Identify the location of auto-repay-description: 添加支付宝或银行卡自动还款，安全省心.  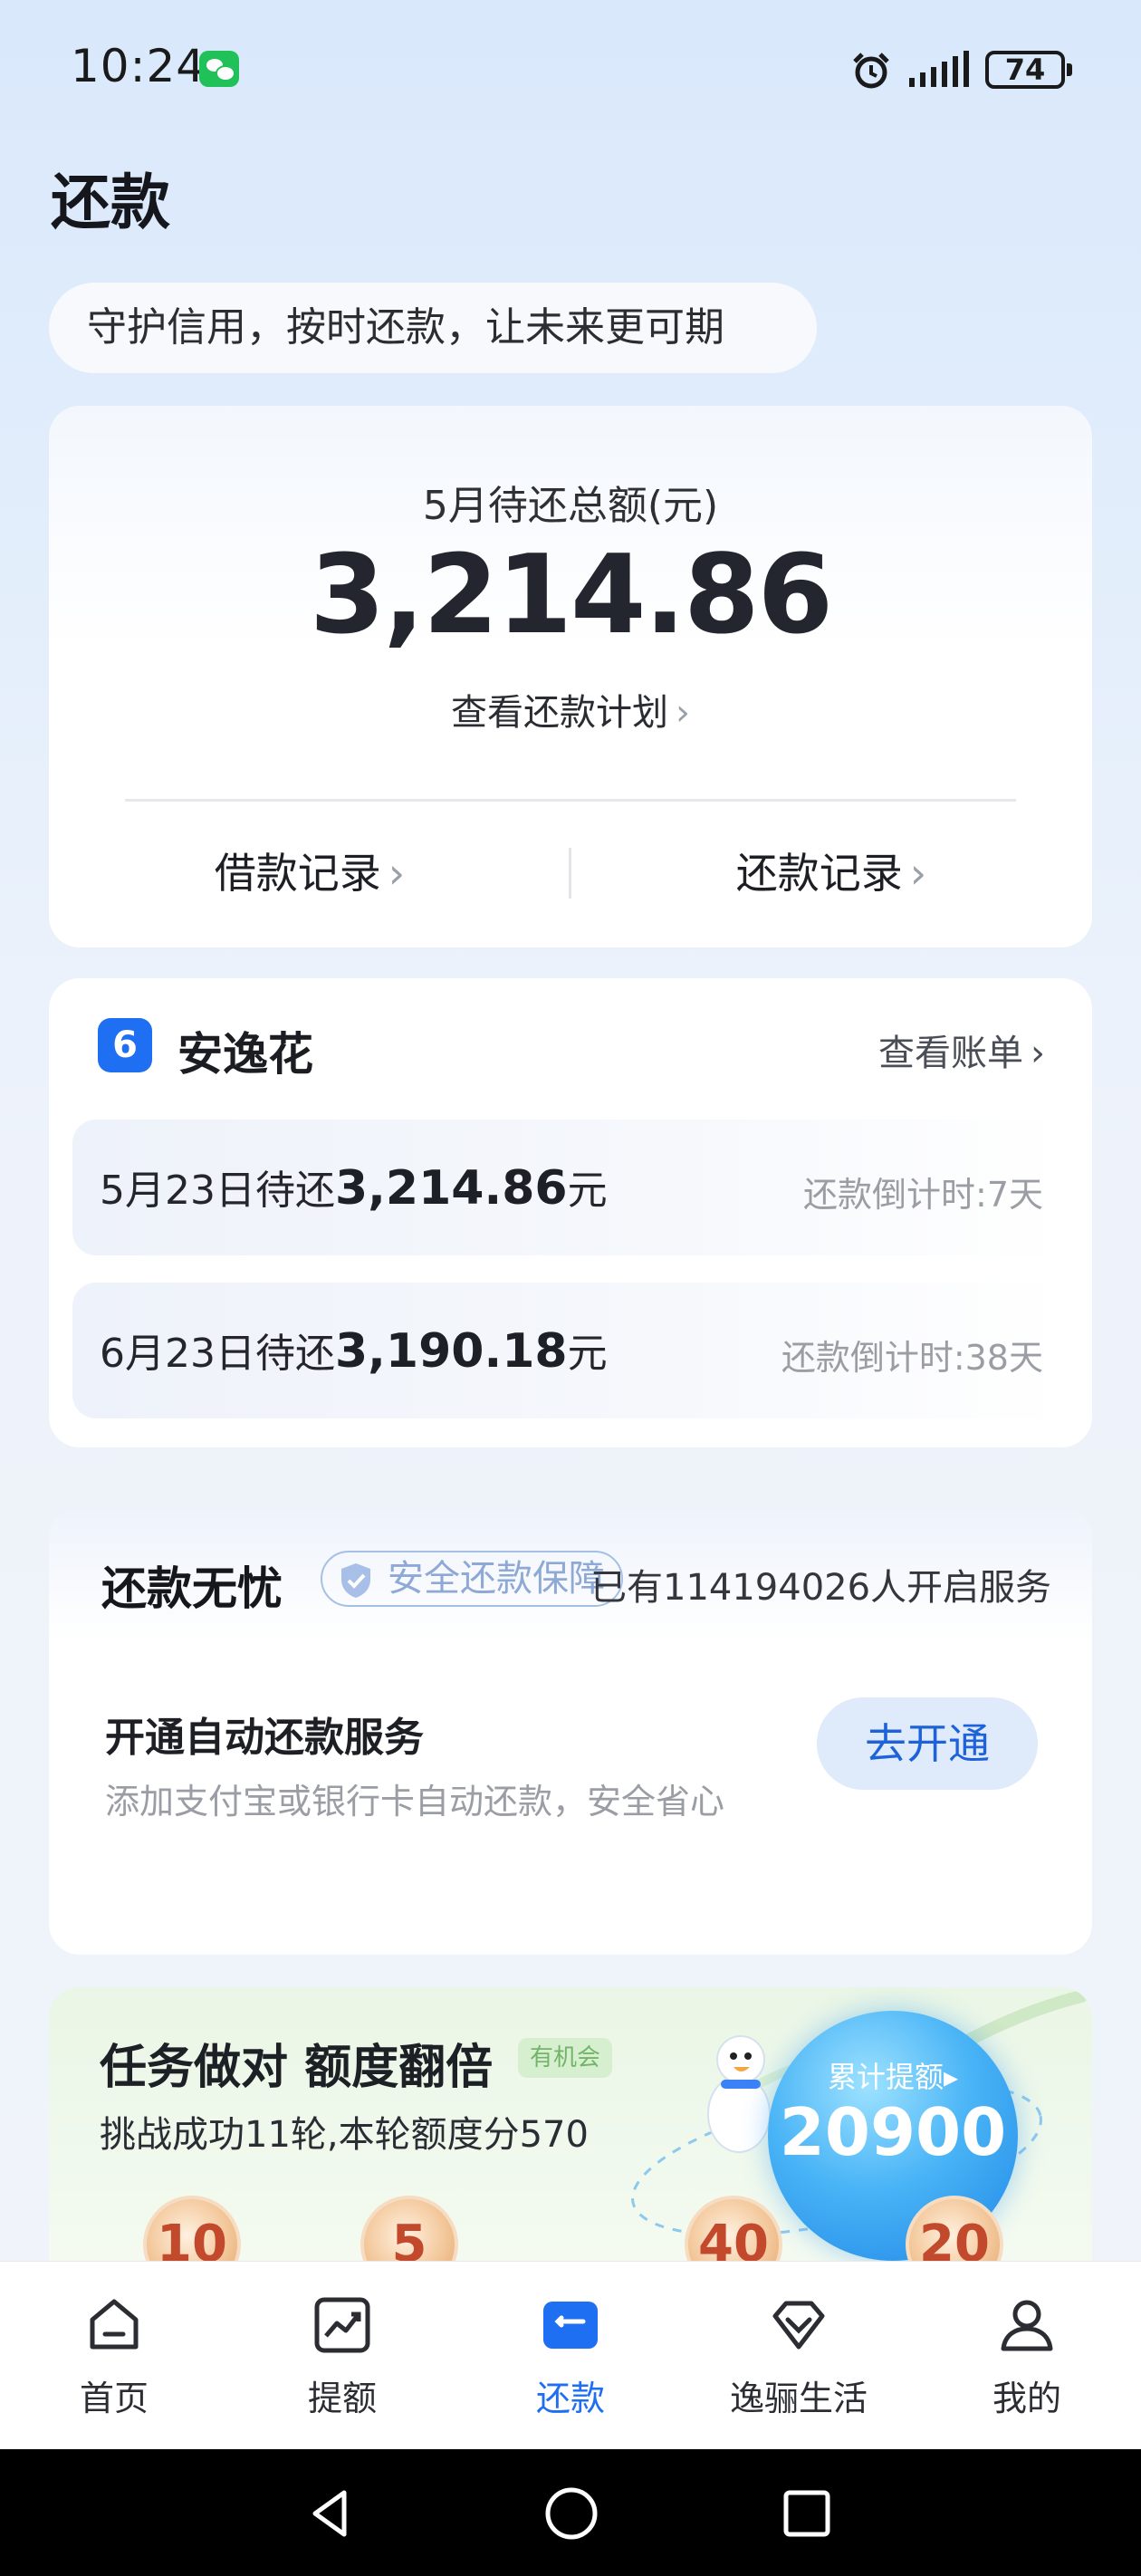
(415, 1801).